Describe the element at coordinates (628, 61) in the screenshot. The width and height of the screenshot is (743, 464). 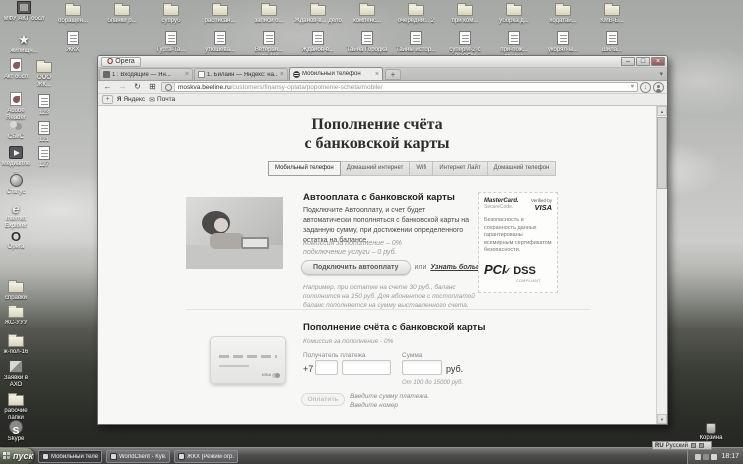
I see `minimize-button: –` at that location.